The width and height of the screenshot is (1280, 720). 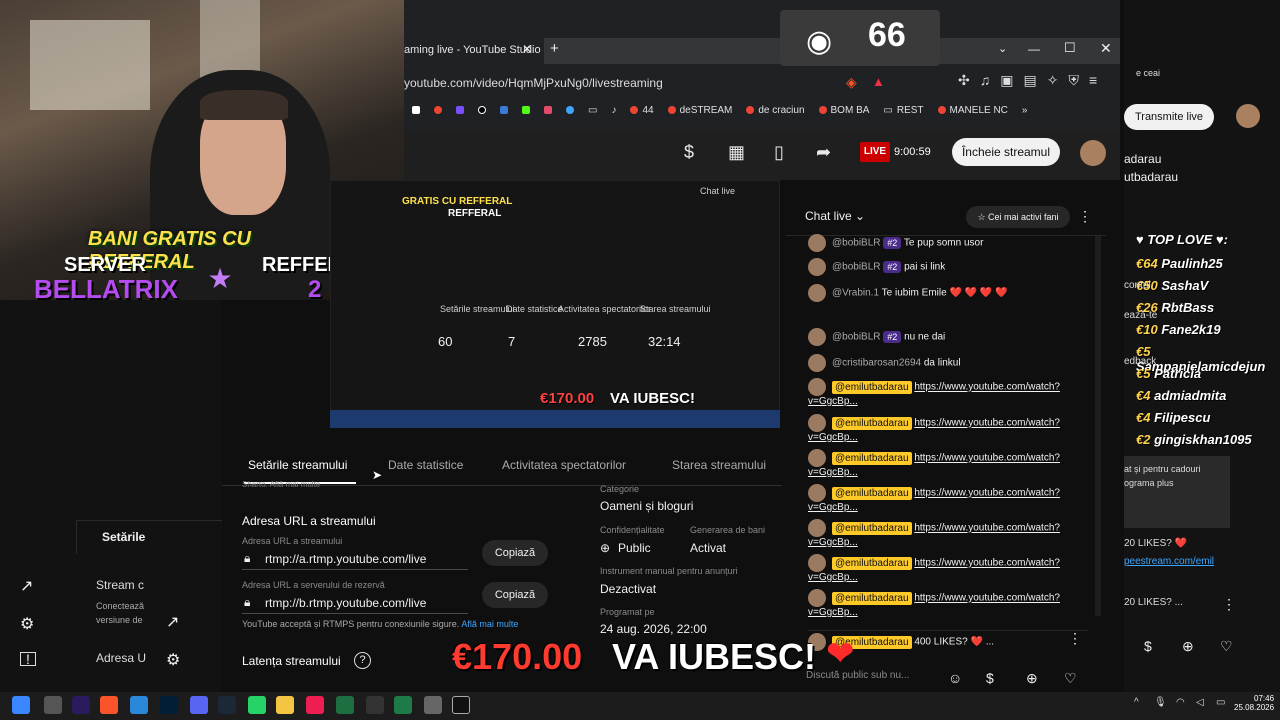 What do you see at coordinates (53, 705) in the screenshot?
I see `task-view-icon` at bounding box center [53, 705].